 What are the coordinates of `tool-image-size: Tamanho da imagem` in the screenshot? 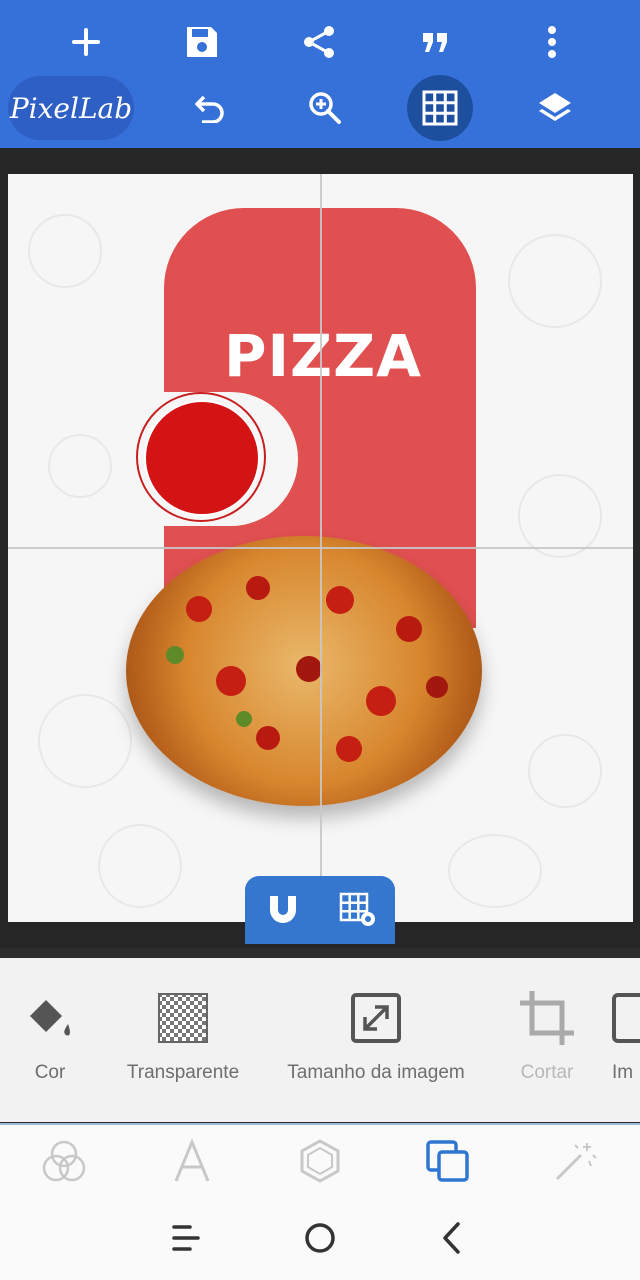 It's located at (376, 1040).